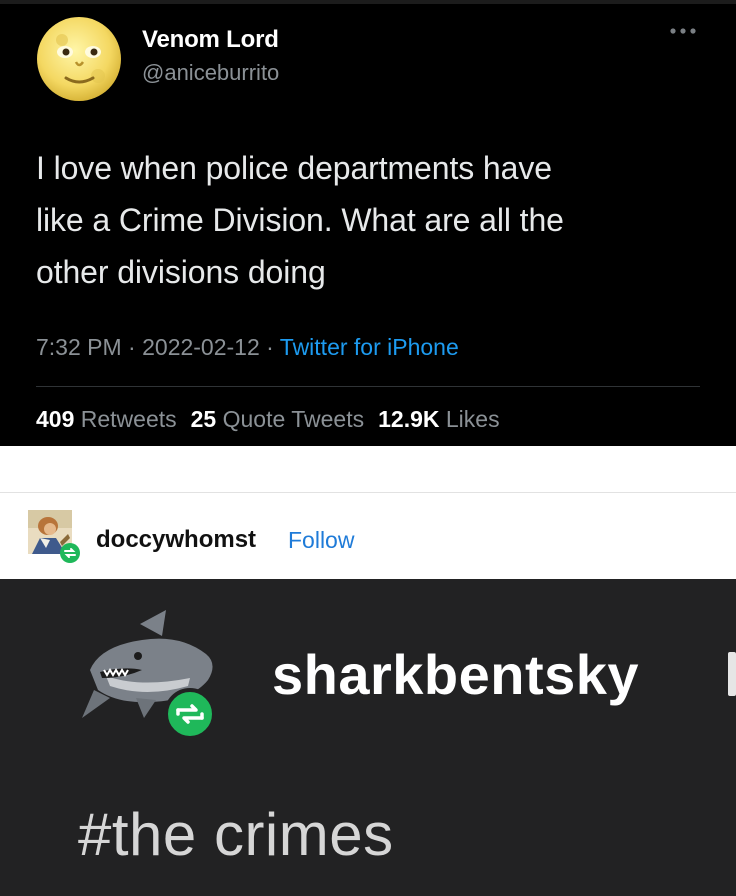 The height and width of the screenshot is (896, 736). What do you see at coordinates (79, 347) in the screenshot?
I see `tweet-time: 7:32 PM` at bounding box center [79, 347].